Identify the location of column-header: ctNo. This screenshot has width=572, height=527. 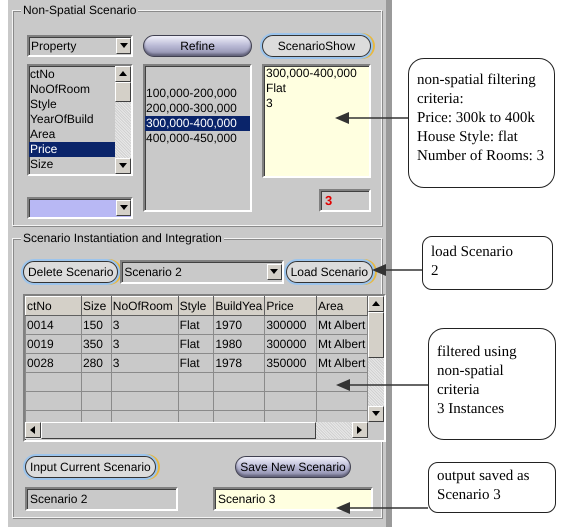
(54, 306).